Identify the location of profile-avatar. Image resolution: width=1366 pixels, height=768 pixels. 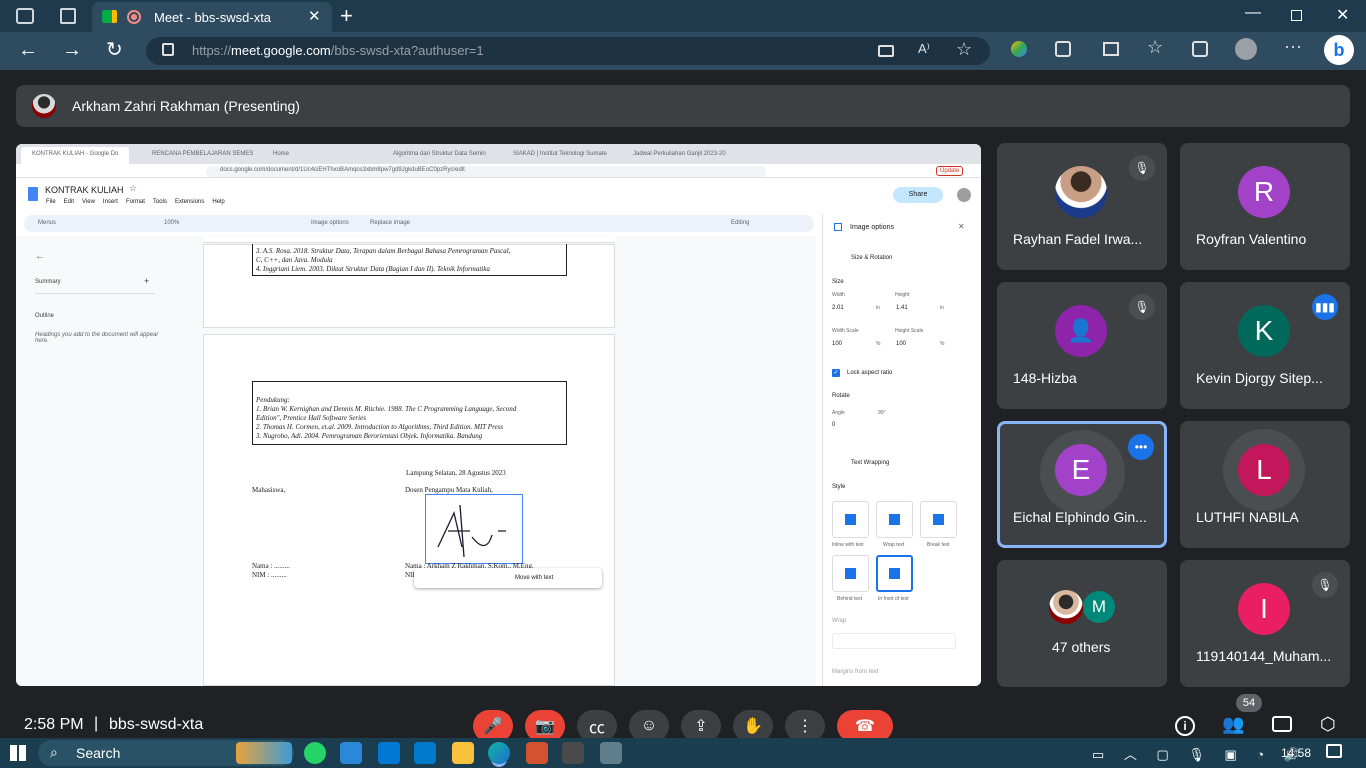
(1246, 49).